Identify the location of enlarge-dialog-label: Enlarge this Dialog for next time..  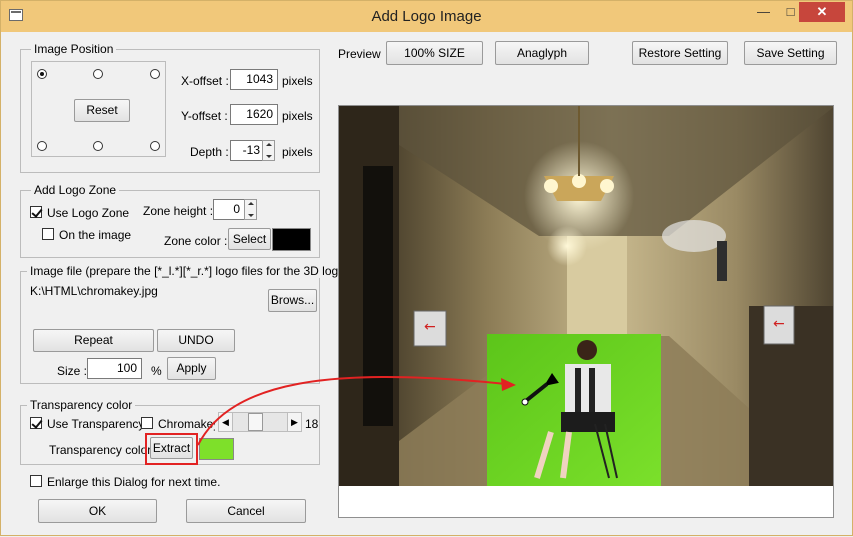
(134, 482).